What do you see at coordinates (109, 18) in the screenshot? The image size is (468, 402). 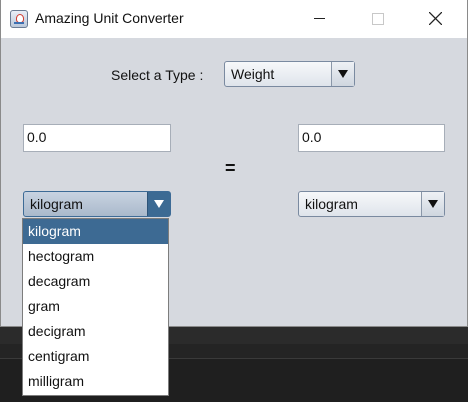 I see `window-title: Amazing Unit Converter` at bounding box center [109, 18].